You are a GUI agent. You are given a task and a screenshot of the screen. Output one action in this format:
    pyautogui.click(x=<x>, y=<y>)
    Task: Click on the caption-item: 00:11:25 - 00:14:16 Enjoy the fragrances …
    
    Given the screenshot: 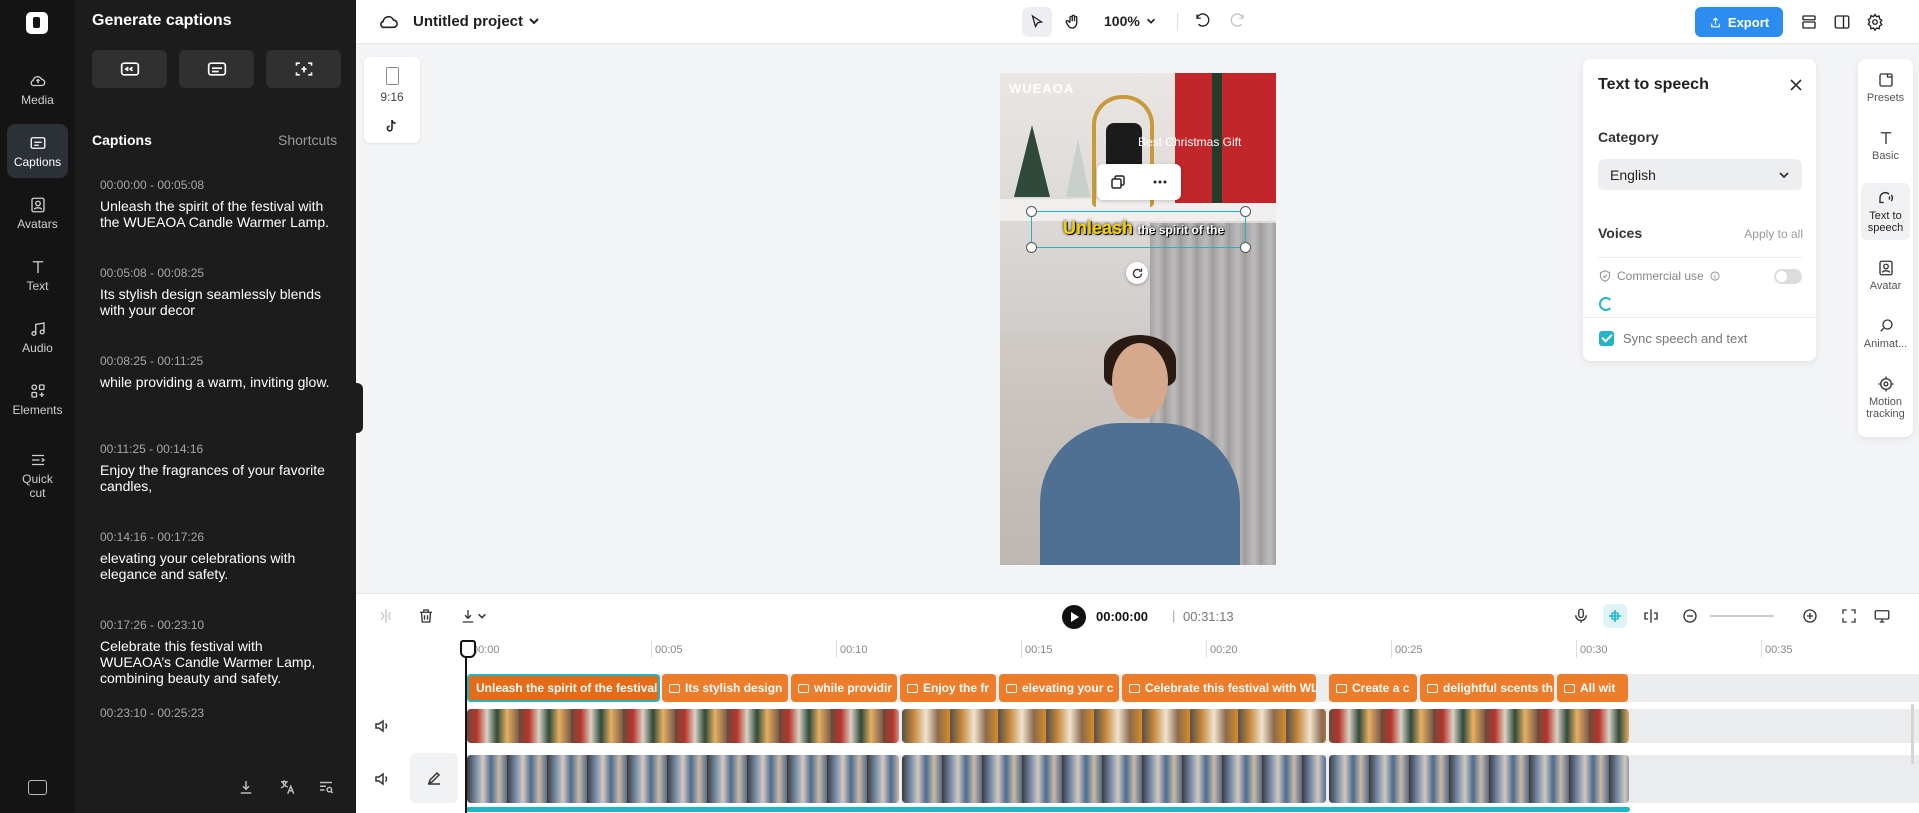 What is the action you would take?
    pyautogui.click(x=215, y=478)
    